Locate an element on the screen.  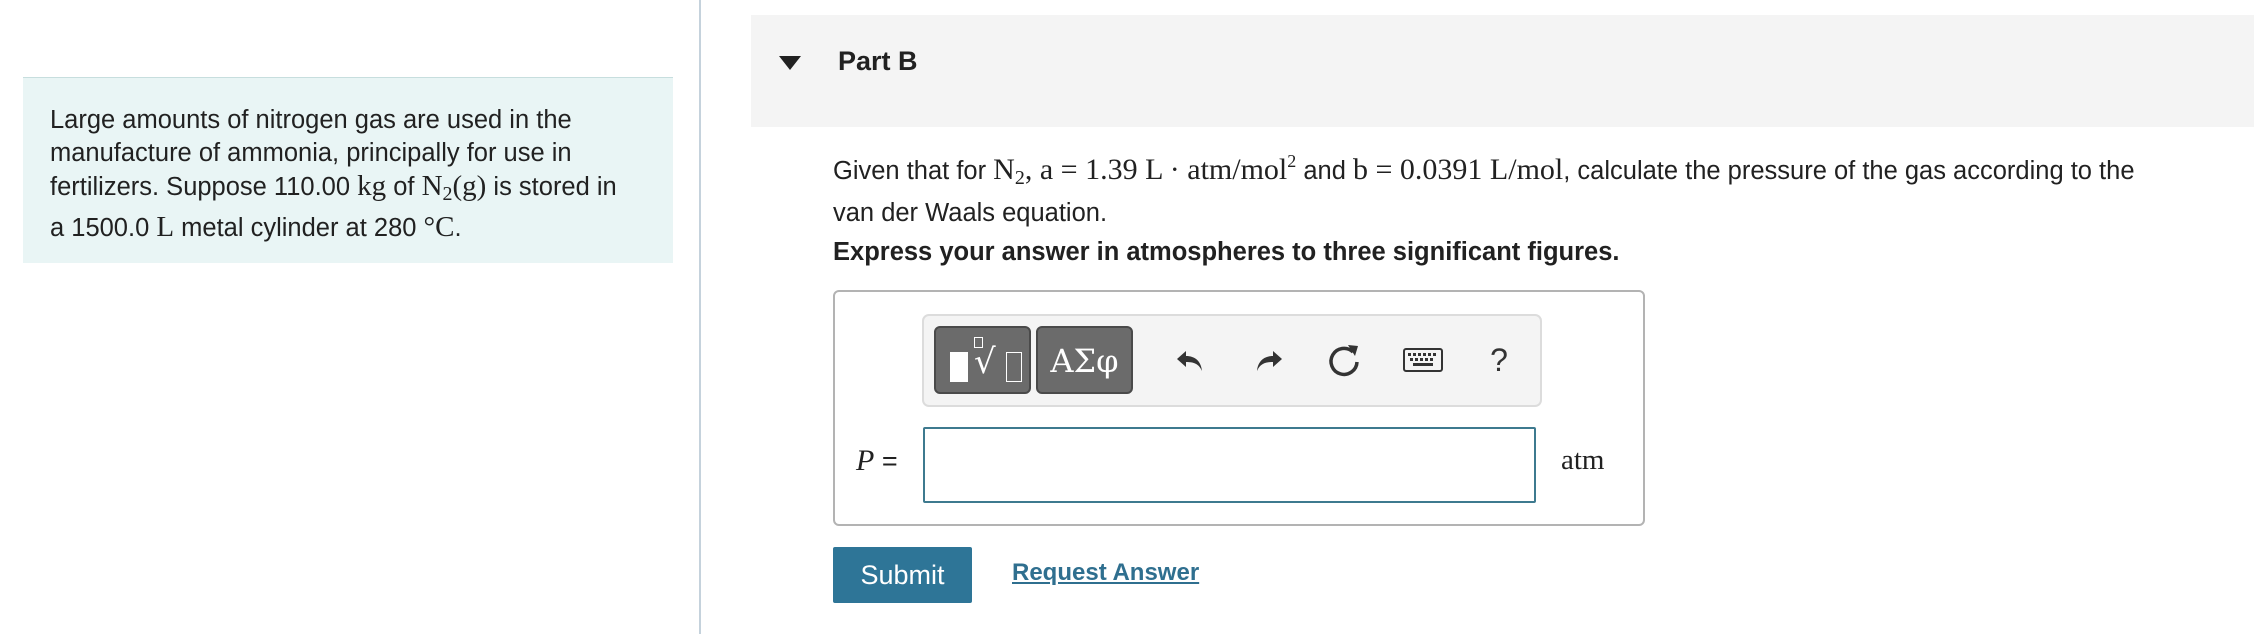
templates-button: √ is located at coordinates (982, 360).